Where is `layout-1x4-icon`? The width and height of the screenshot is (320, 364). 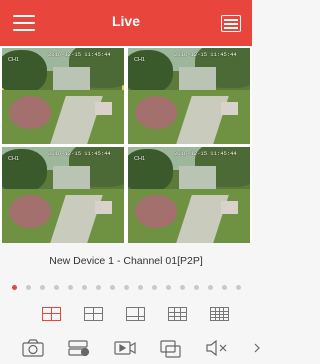 layout-1x4-icon is located at coordinates (51, 314).